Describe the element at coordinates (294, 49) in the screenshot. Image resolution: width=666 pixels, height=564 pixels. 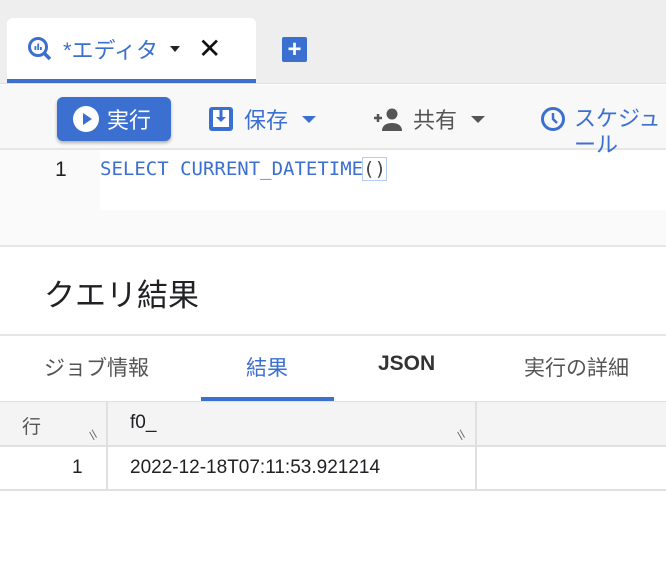
I see `new-tab-button: +` at that location.